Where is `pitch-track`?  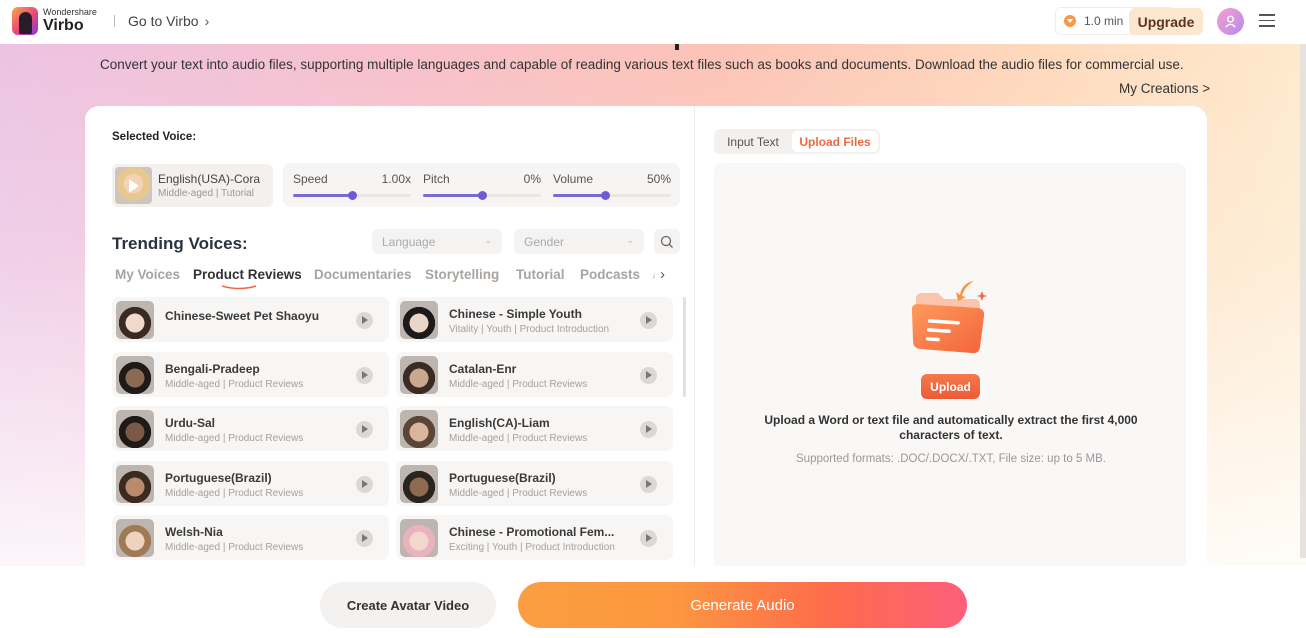
pitch-track is located at coordinates (482, 195).